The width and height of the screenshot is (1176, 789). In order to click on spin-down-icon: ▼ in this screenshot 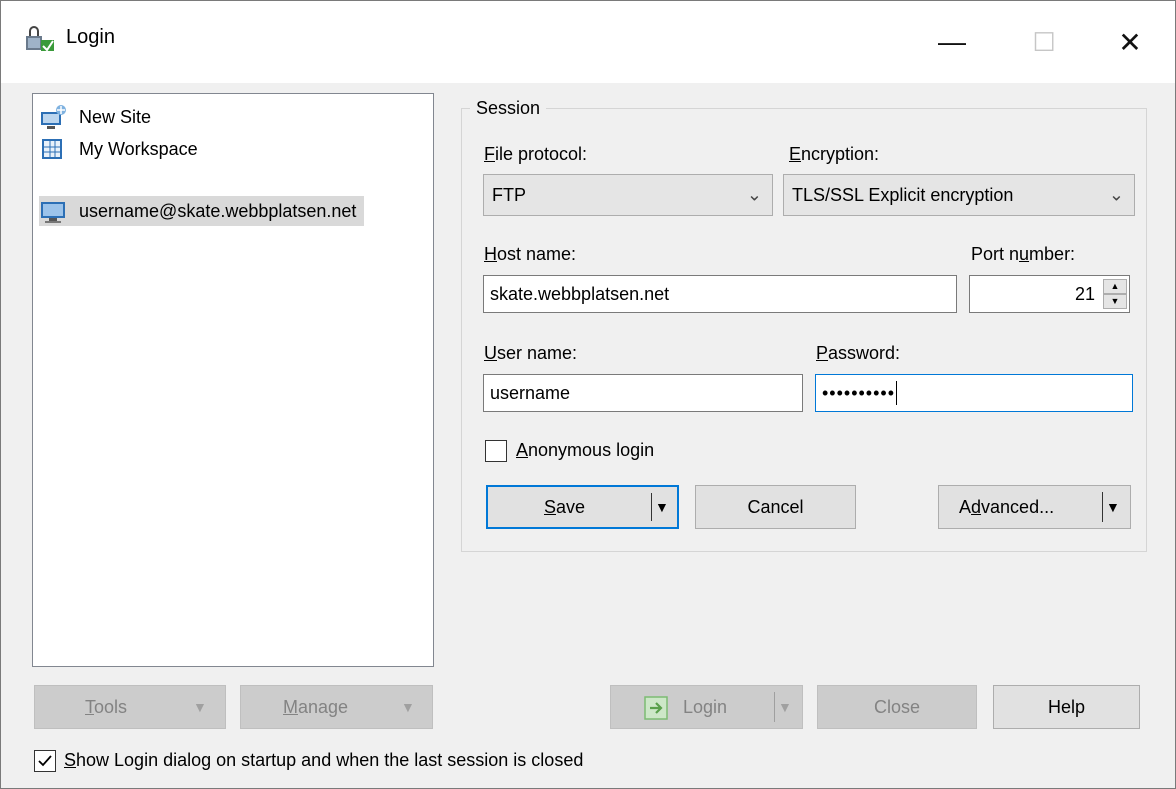, I will do `click(1115, 301)`.